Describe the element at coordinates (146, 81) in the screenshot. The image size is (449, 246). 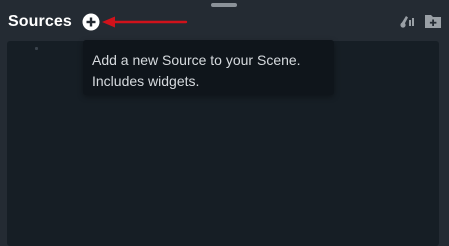
I see `tooltip-line-2: Includes widgets.` at that location.